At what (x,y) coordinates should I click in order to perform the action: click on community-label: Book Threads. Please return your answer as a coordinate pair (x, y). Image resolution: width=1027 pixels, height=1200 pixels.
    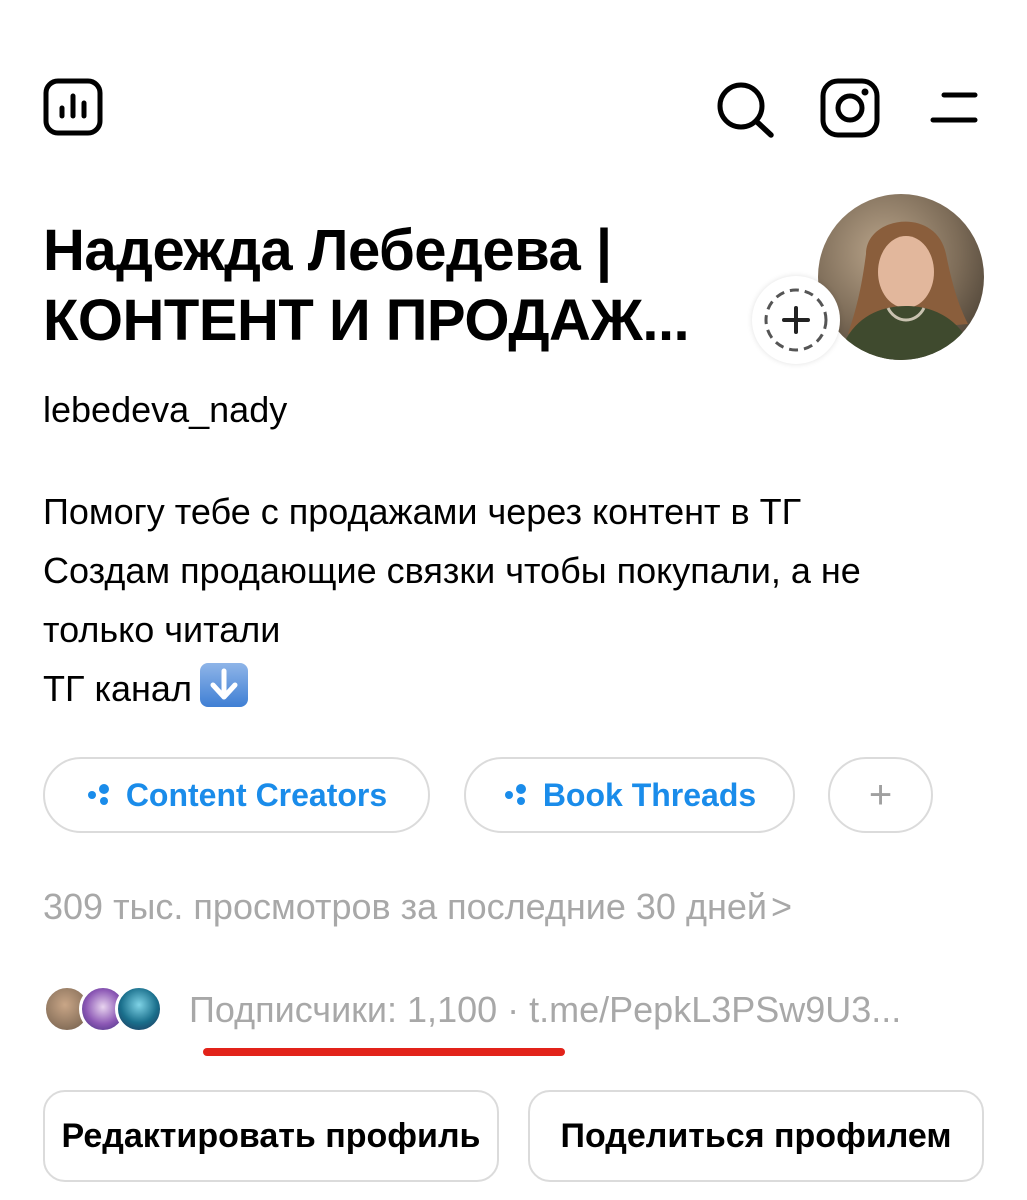
    Looking at the image, I should click on (649, 794).